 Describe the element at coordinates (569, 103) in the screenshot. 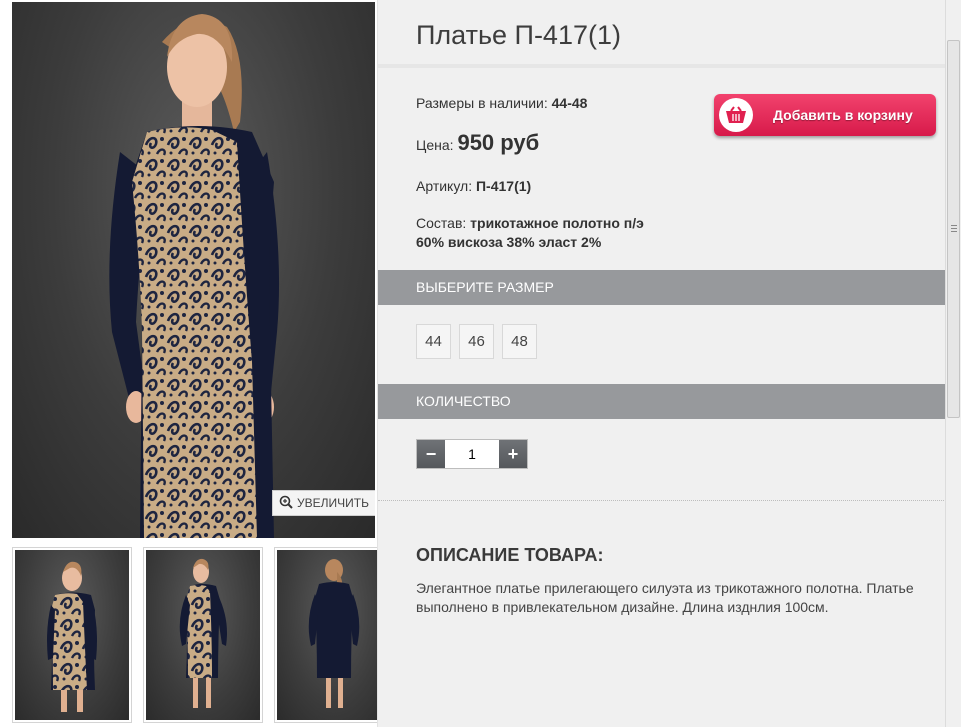

I see `sizes-value: 44-48` at that location.